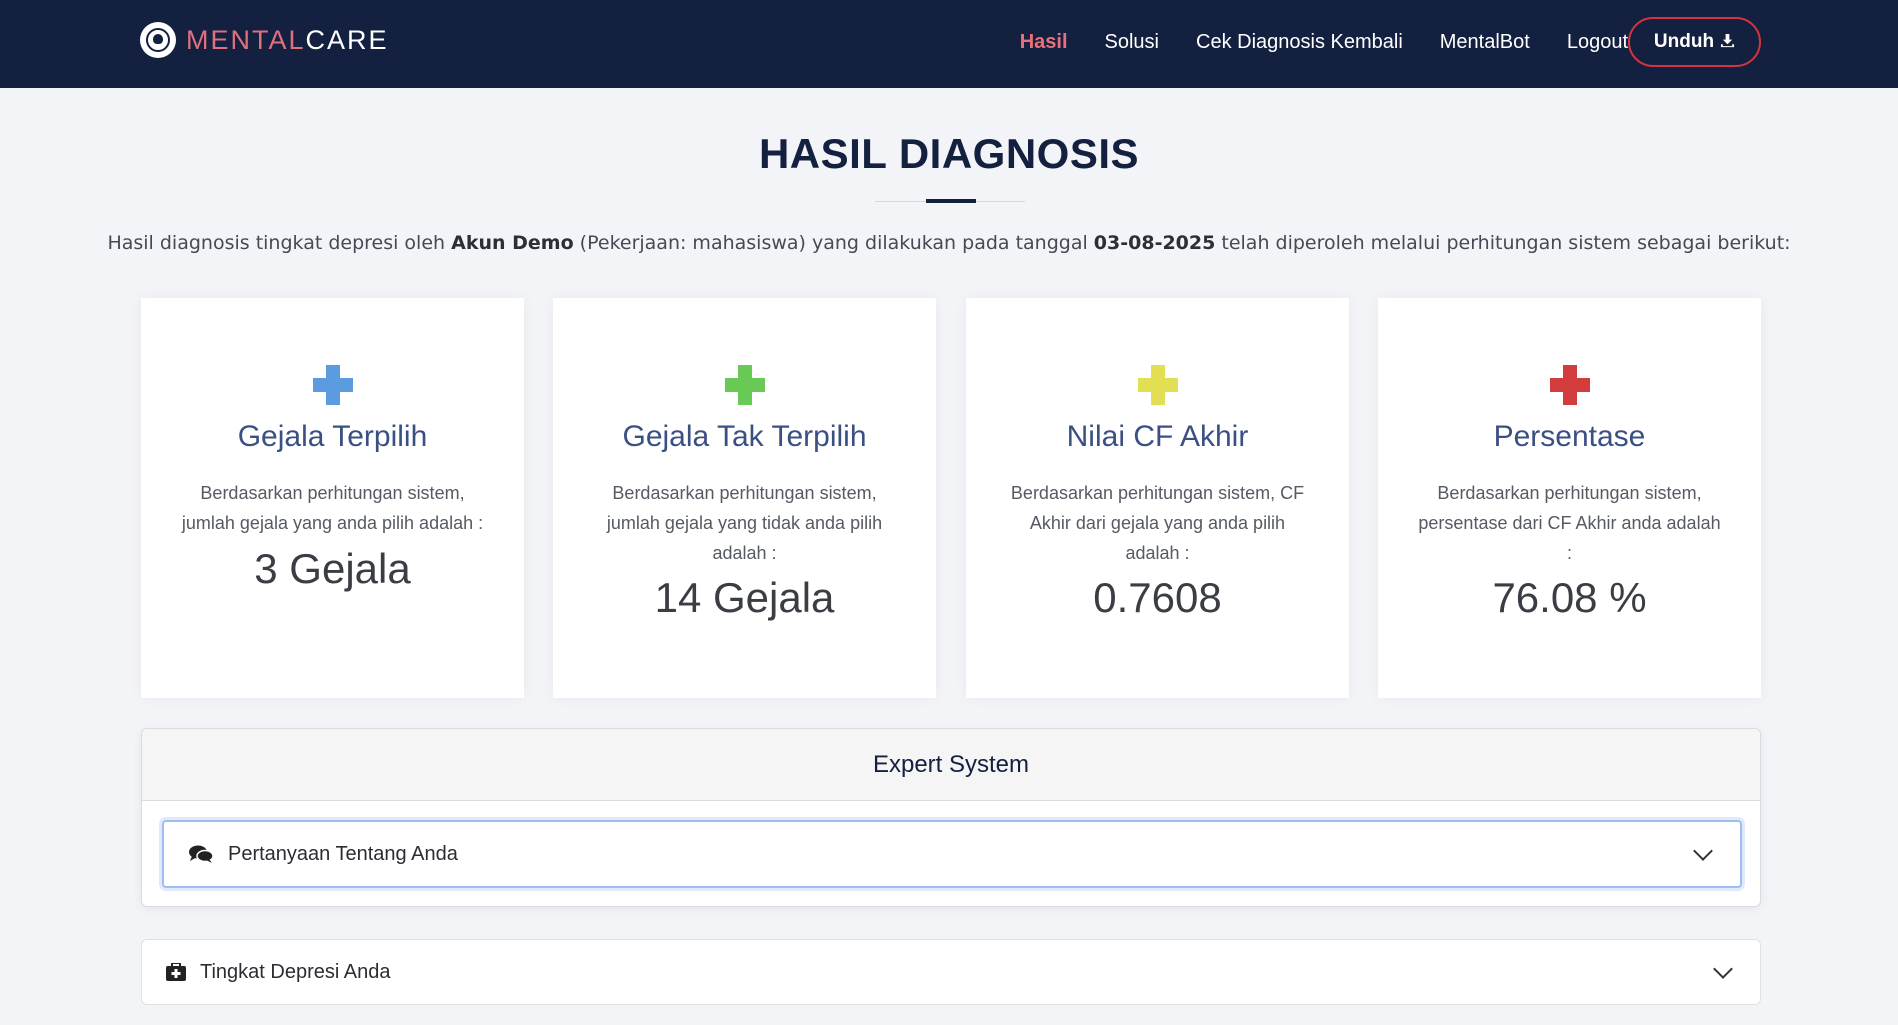 The image size is (1898, 1025). What do you see at coordinates (1299, 42) in the screenshot?
I see `nav-link-cek-diagnosis: Cek Diagnosis Kembali` at bounding box center [1299, 42].